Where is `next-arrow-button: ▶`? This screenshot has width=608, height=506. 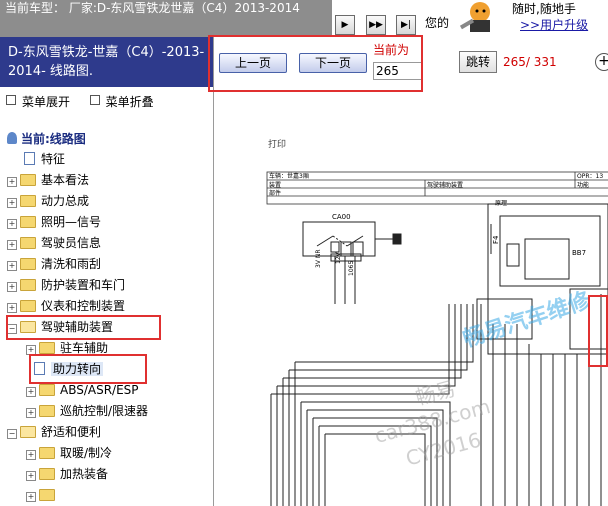 next-arrow-button: ▶ is located at coordinates (345, 25).